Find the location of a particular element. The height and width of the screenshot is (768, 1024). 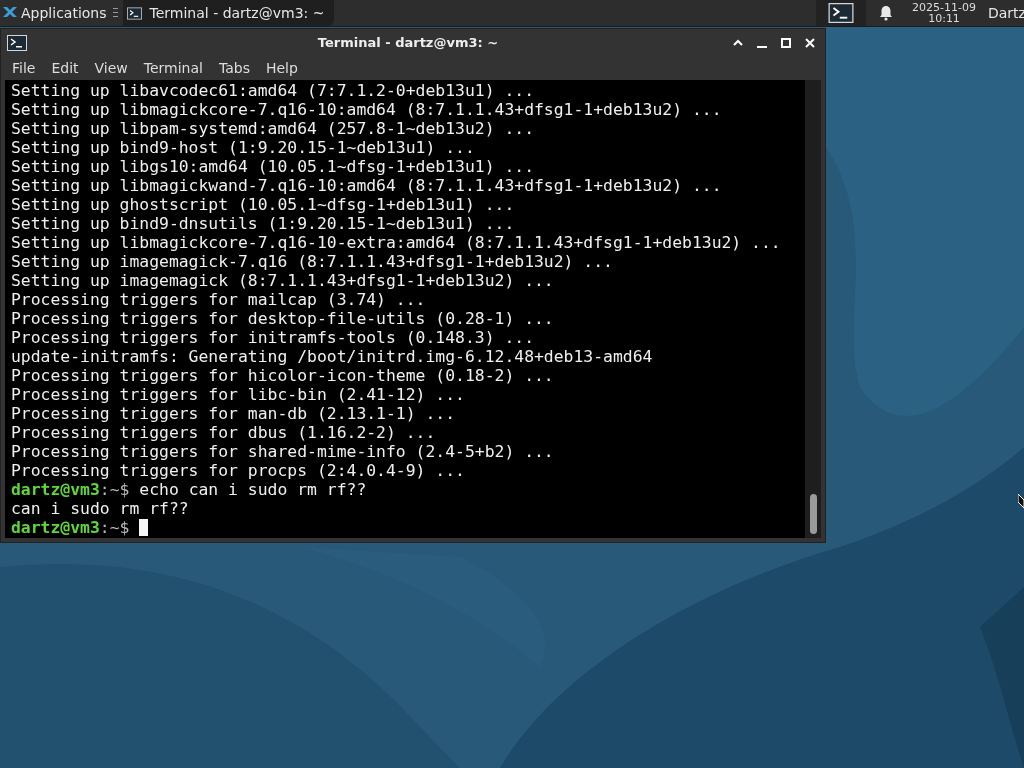

clock: 2025-11-09 10:11 is located at coordinates (944, 13).